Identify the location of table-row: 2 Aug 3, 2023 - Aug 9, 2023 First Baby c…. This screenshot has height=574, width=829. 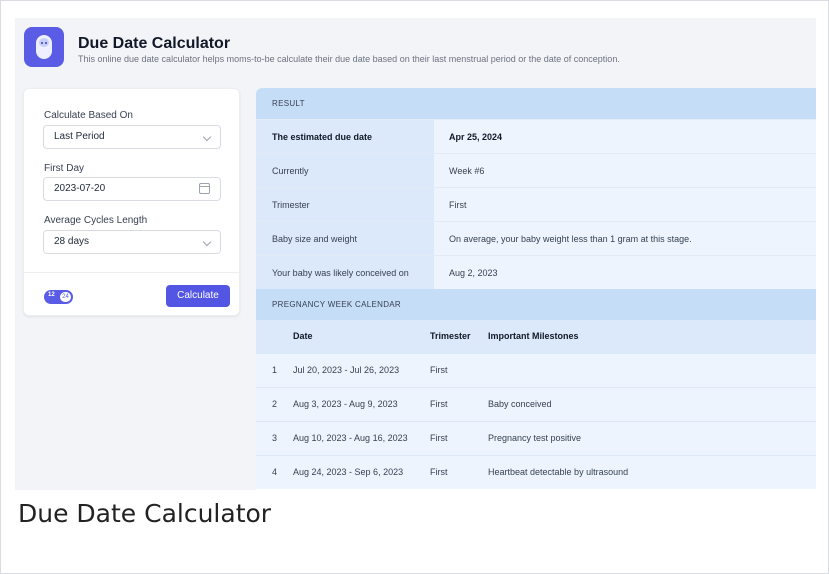
(536, 404).